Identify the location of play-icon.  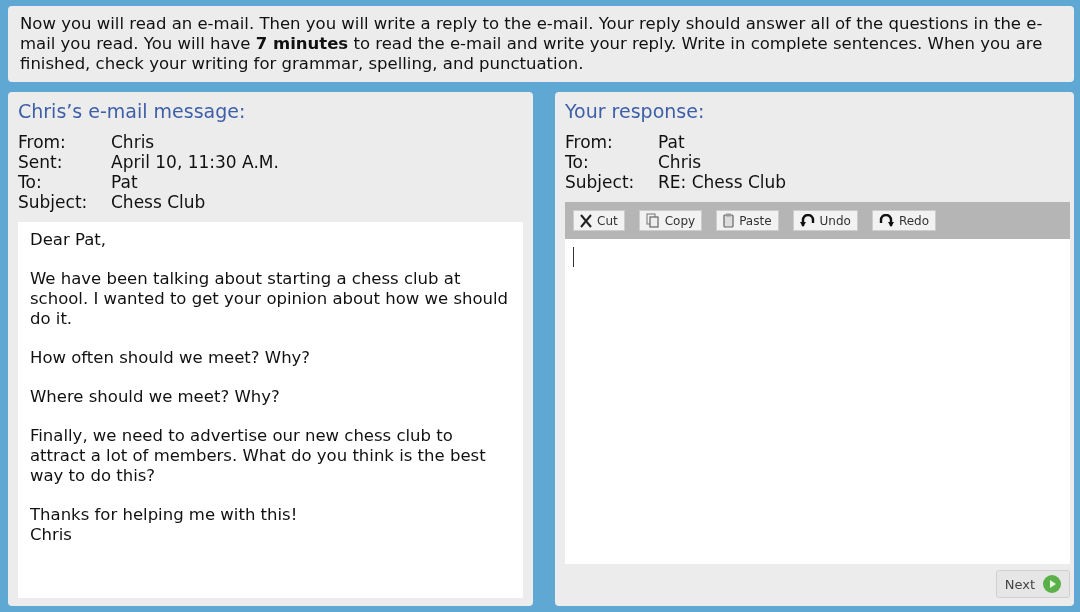
(1052, 584).